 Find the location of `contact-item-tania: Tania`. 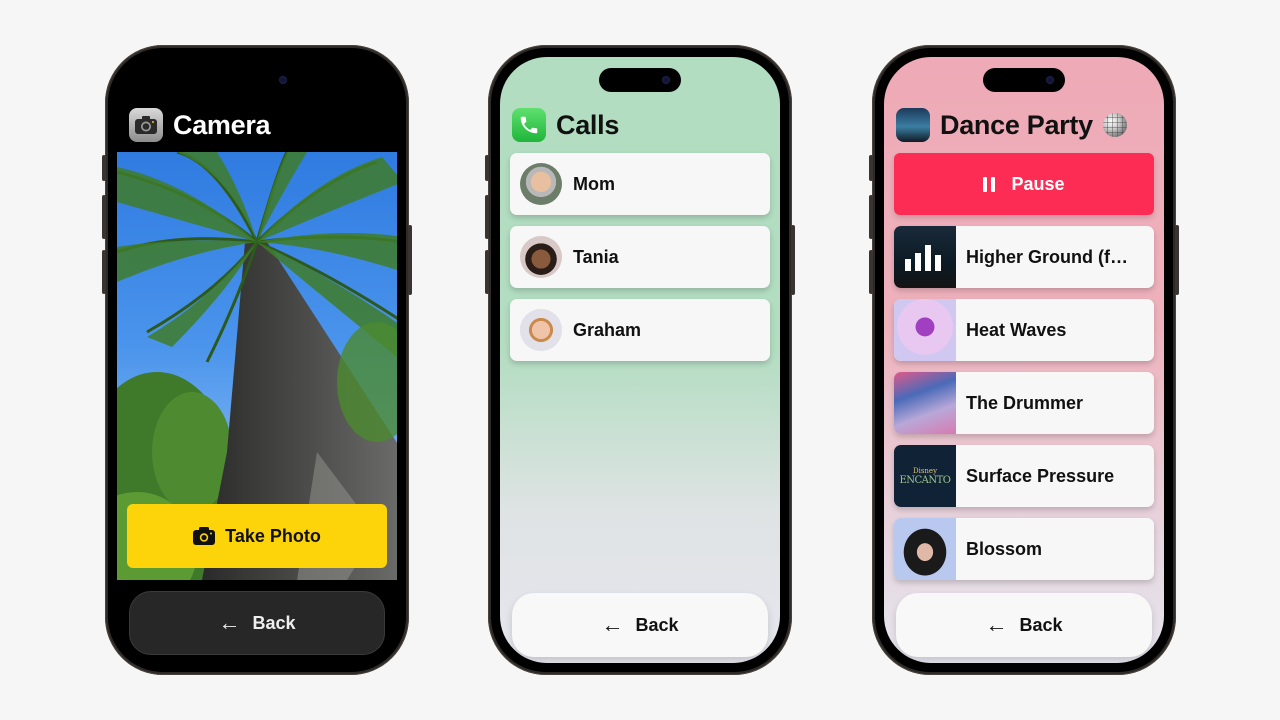

contact-item-tania: Tania is located at coordinates (640, 257).